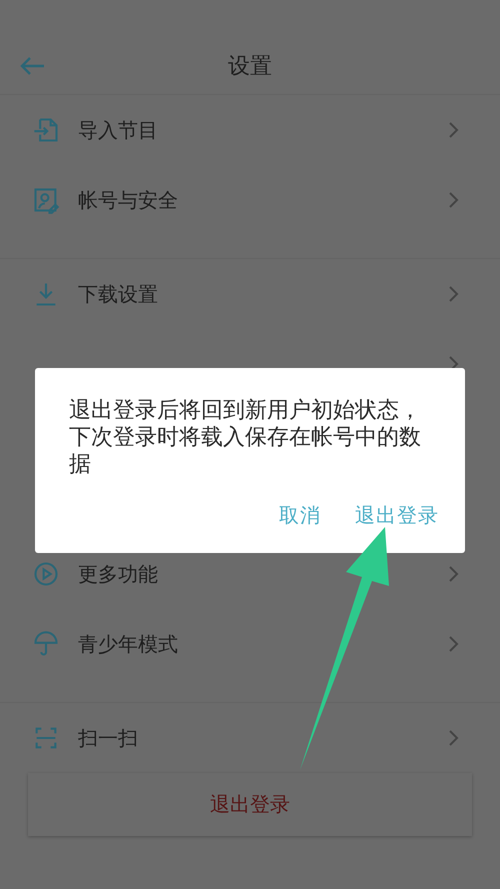 This screenshot has width=500, height=889. I want to click on page-title: 设置, so click(250, 67).